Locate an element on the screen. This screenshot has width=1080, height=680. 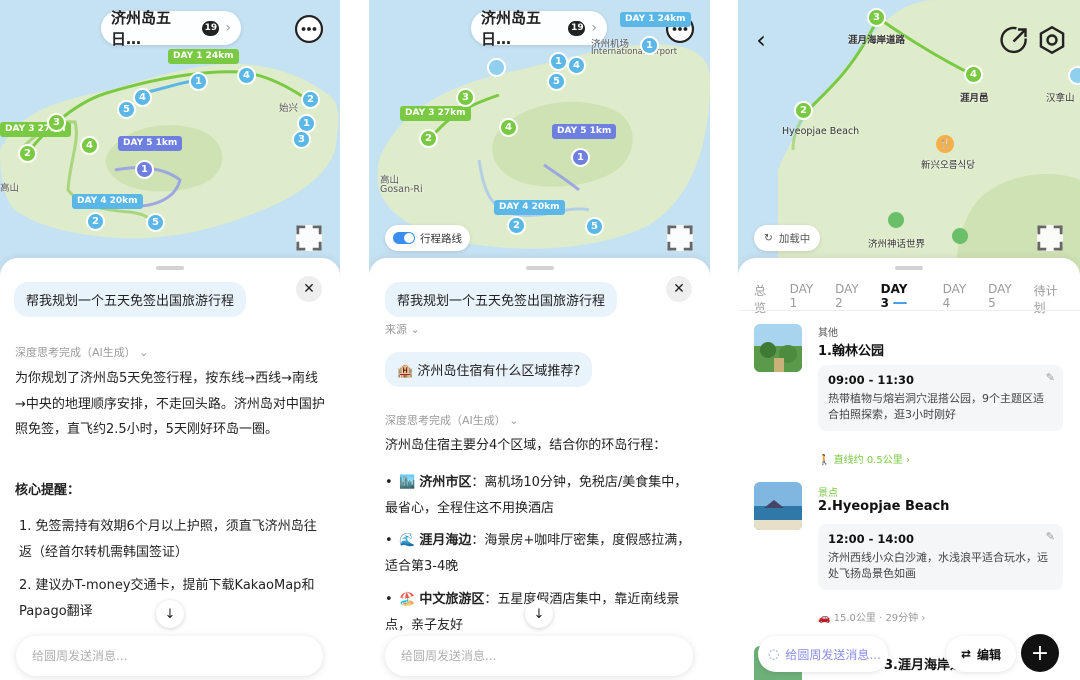
category-label: 景点 is located at coordinates (828, 493).